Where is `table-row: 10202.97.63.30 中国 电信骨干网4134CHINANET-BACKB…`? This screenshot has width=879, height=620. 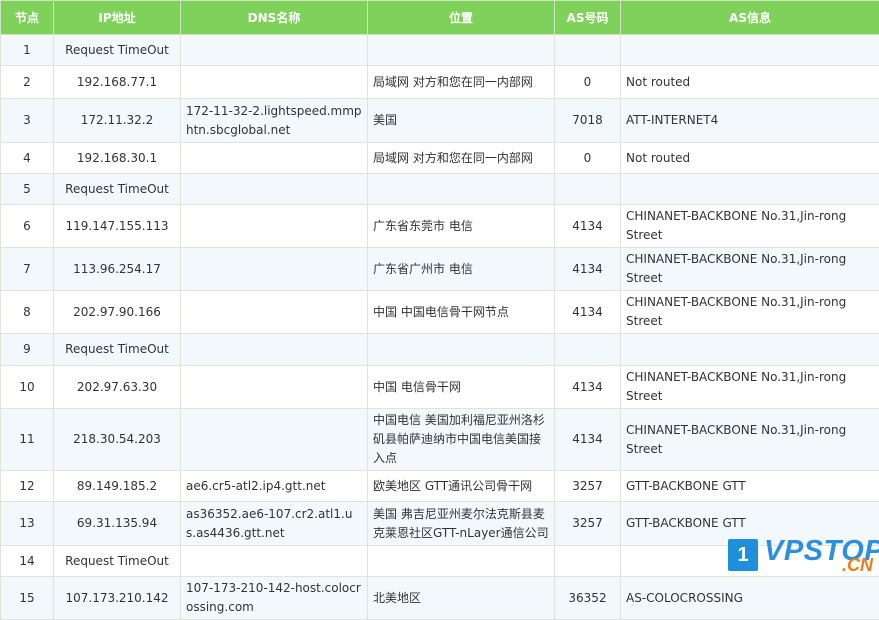 table-row: 10202.97.63.30 中国 电信骨干网4134CHINANET-BACKB… is located at coordinates (440, 387).